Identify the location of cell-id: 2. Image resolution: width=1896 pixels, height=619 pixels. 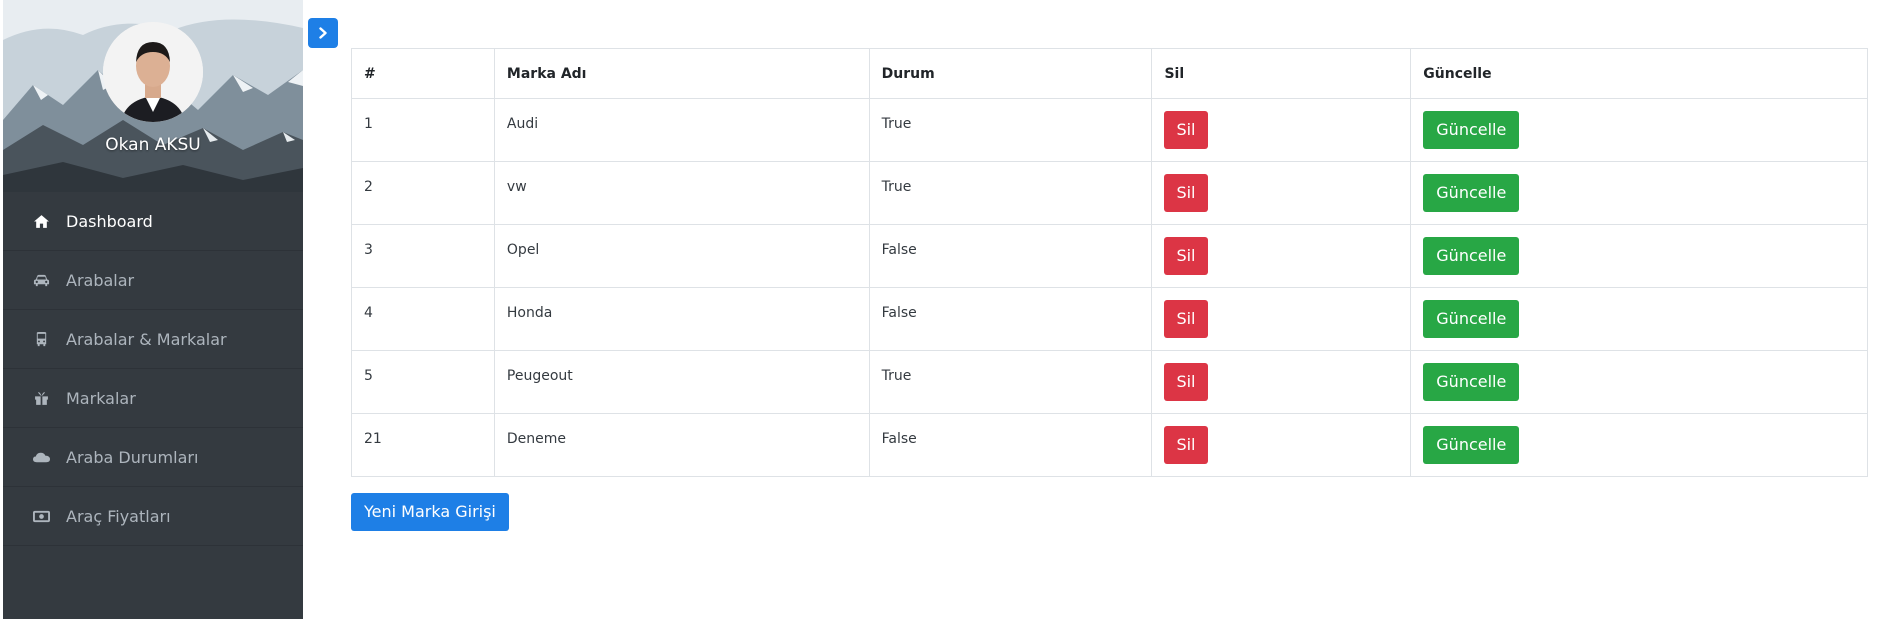
(423, 193).